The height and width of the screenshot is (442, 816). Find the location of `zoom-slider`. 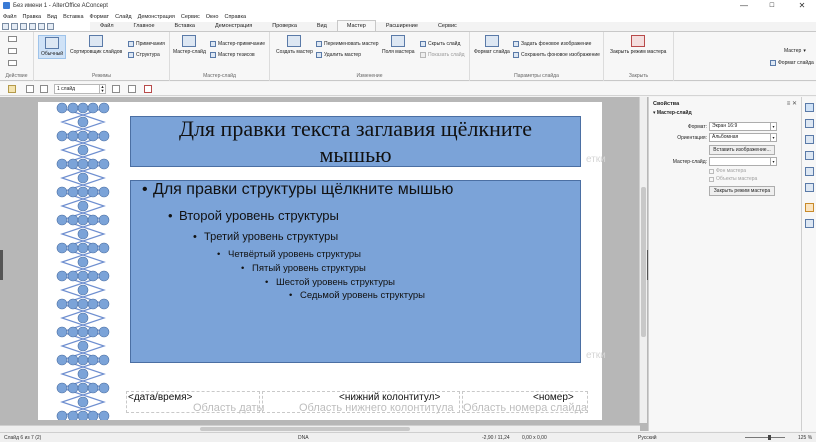

zoom-slider is located at coordinates (765, 437).